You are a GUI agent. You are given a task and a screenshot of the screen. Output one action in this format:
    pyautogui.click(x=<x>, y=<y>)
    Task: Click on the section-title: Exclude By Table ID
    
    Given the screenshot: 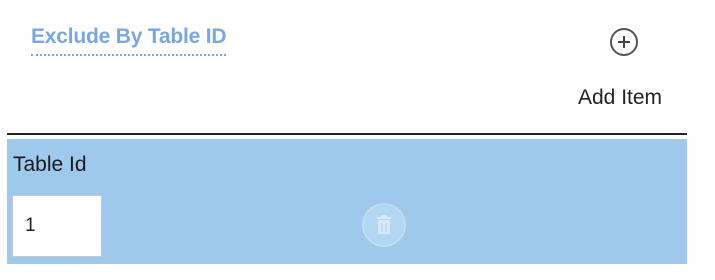 What is the action you would take?
    pyautogui.click(x=129, y=40)
    